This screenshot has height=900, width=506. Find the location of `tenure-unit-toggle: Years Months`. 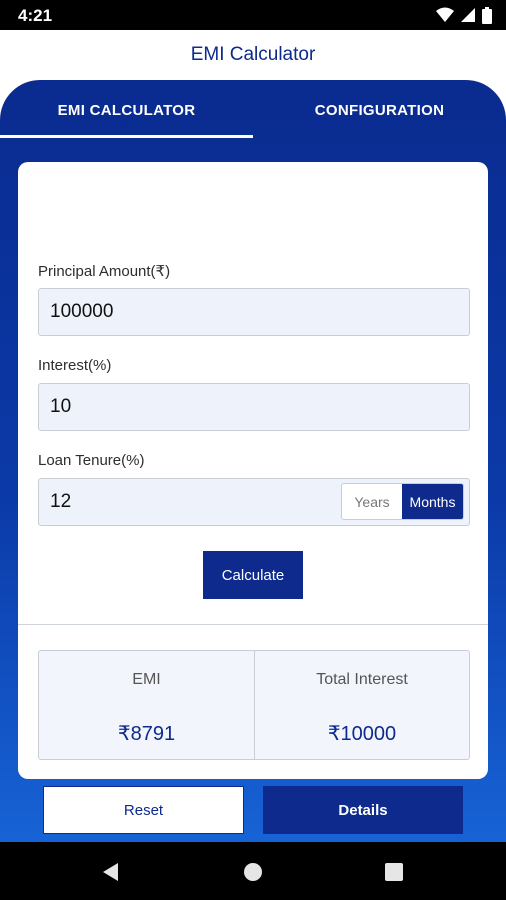

tenure-unit-toggle: Years Months is located at coordinates (402, 501).